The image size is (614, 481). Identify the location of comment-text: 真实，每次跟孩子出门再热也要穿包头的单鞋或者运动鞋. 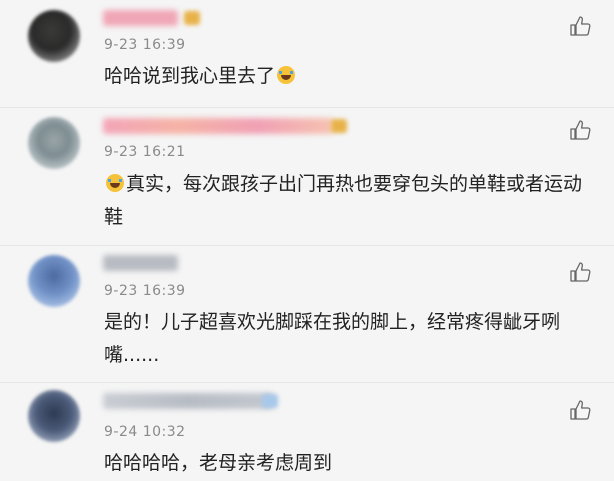
(344, 201).